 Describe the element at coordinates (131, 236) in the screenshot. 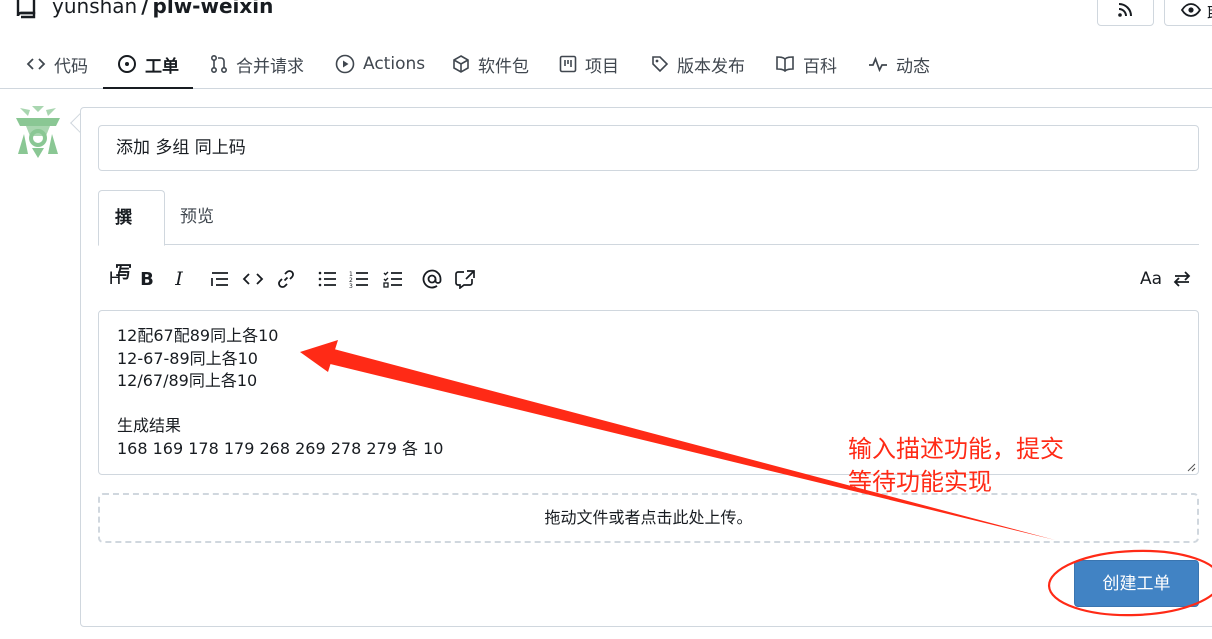

I see `tab-write: 撰写` at that location.